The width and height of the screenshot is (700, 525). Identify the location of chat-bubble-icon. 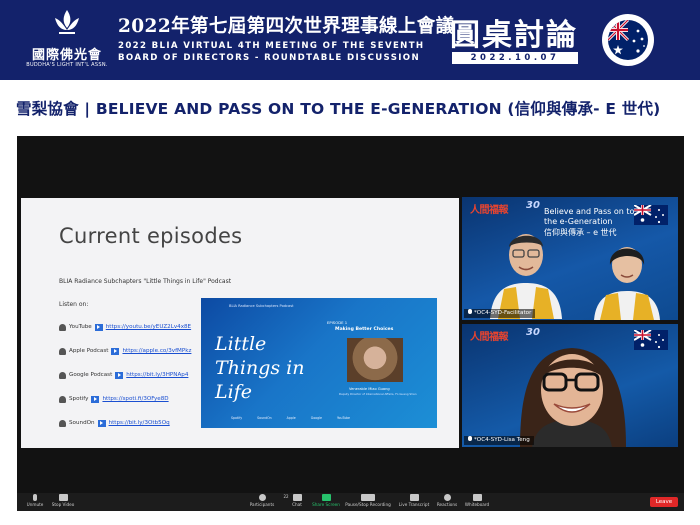
(297, 497).